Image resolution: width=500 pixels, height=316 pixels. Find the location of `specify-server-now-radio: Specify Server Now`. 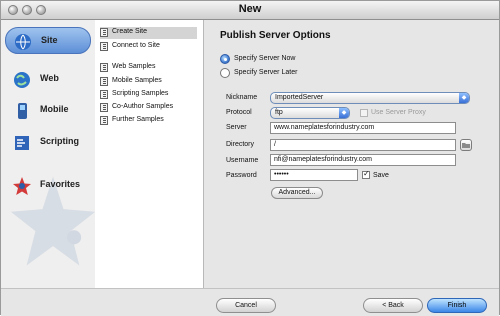

specify-server-now-radio: Specify Server Now is located at coordinates (270, 60).